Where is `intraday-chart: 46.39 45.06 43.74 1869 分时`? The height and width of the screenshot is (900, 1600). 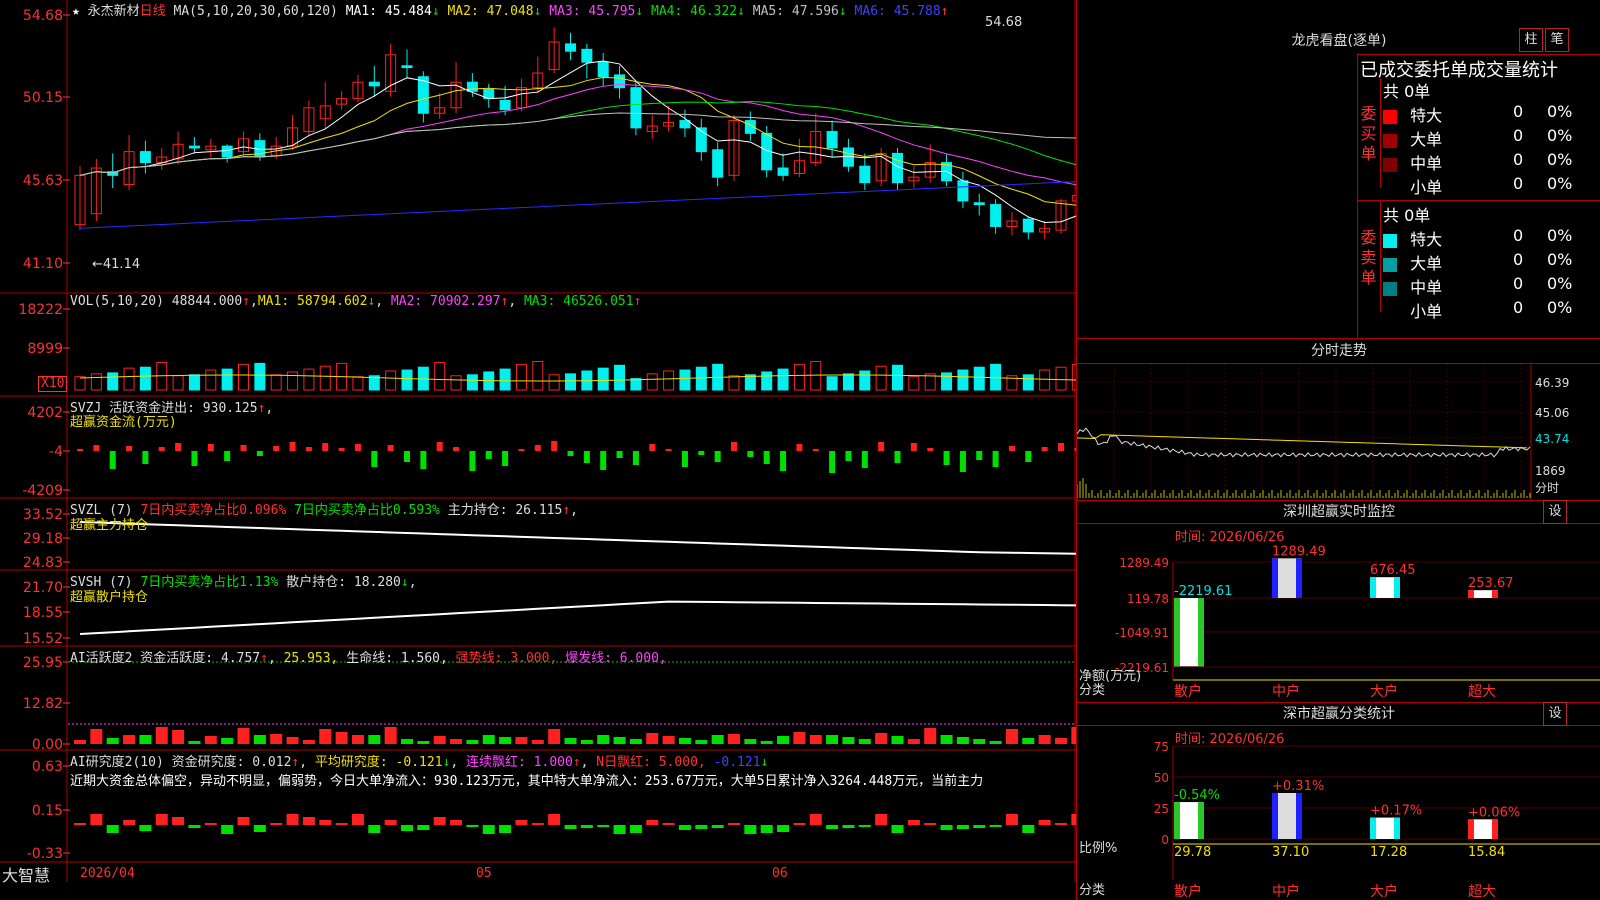 intraday-chart: 46.39 45.06 43.74 1869 分时 is located at coordinates (1338, 432).